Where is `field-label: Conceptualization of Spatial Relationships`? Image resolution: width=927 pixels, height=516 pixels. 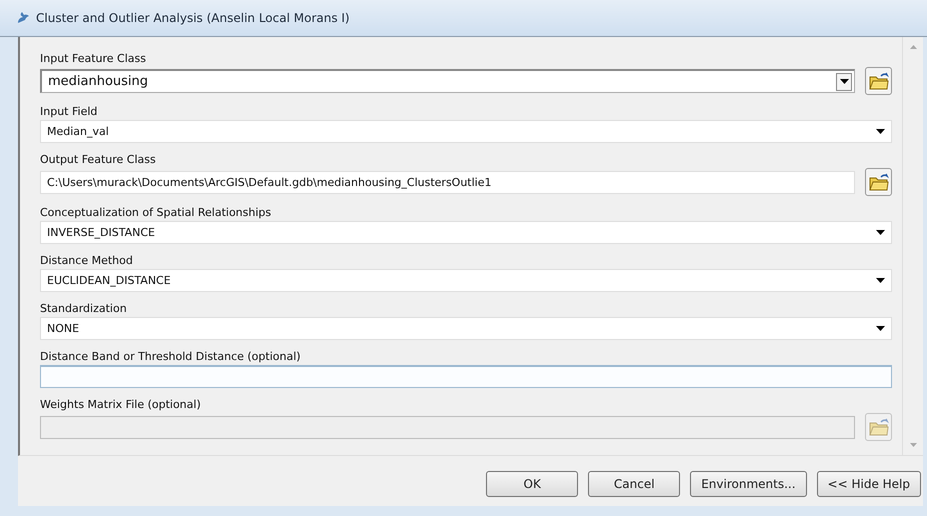 field-label: Conceptualization of Spatial Relationships is located at coordinates (156, 212).